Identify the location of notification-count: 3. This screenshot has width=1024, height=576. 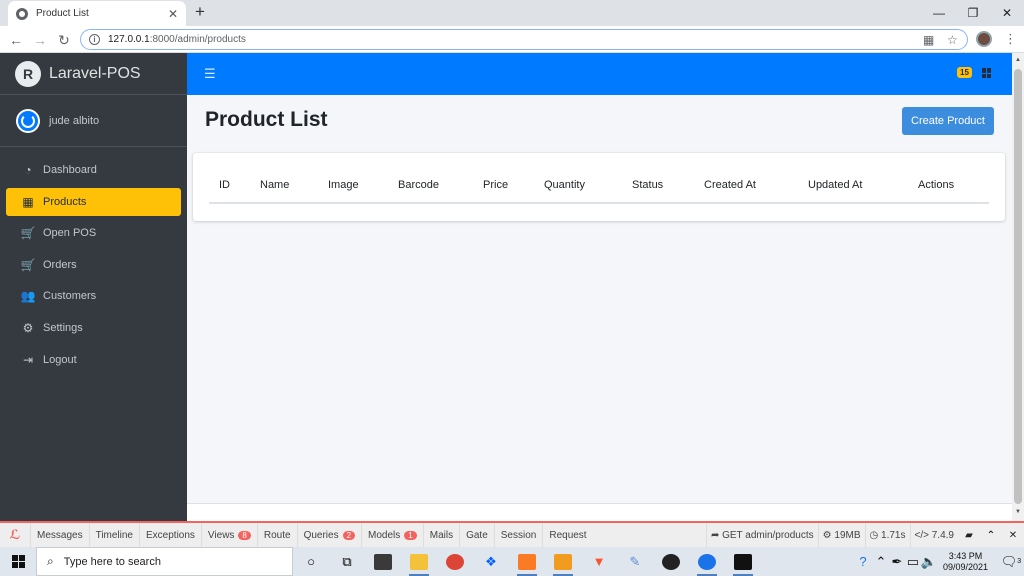
(1019, 561).